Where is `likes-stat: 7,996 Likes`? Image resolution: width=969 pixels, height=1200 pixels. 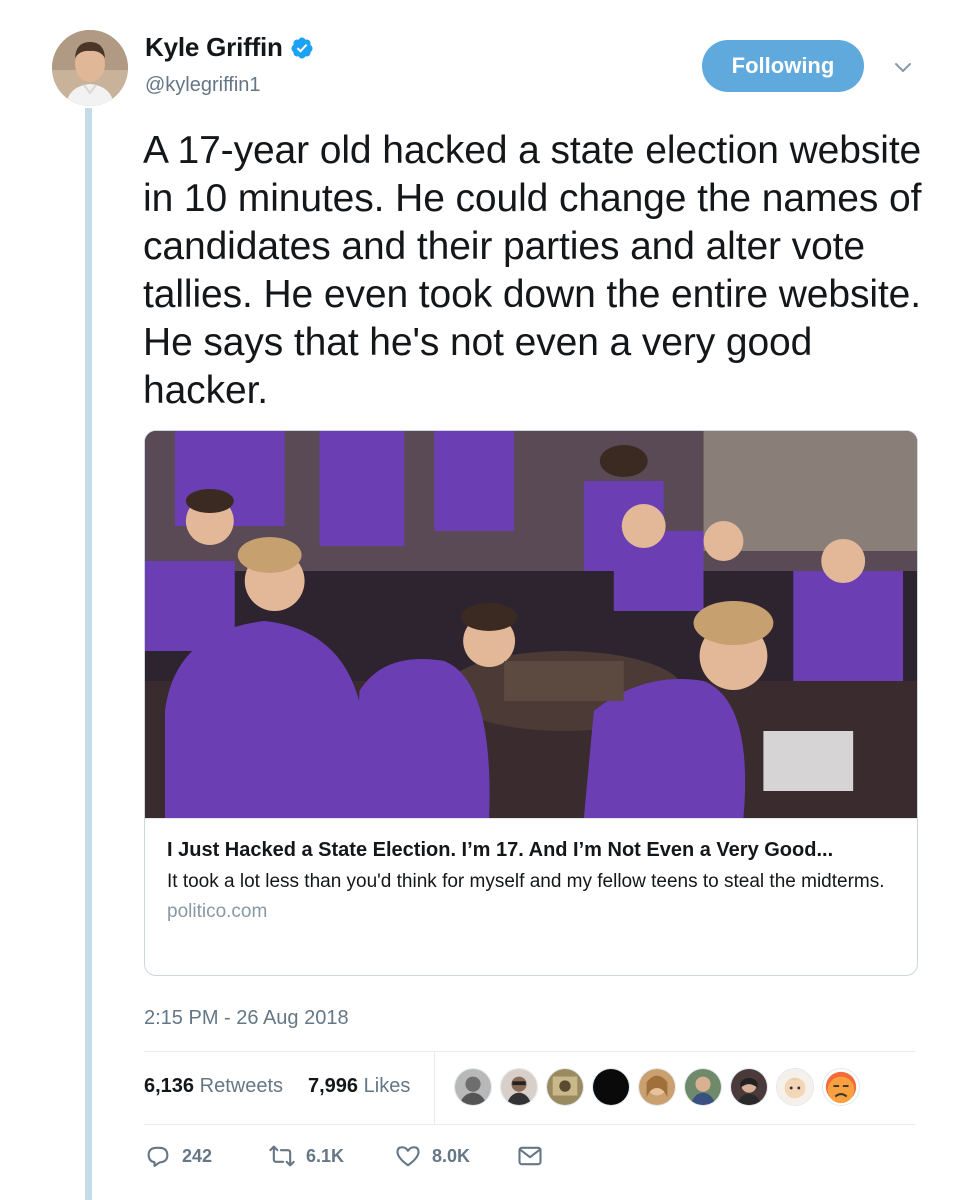 likes-stat: 7,996 Likes is located at coordinates (359, 1086).